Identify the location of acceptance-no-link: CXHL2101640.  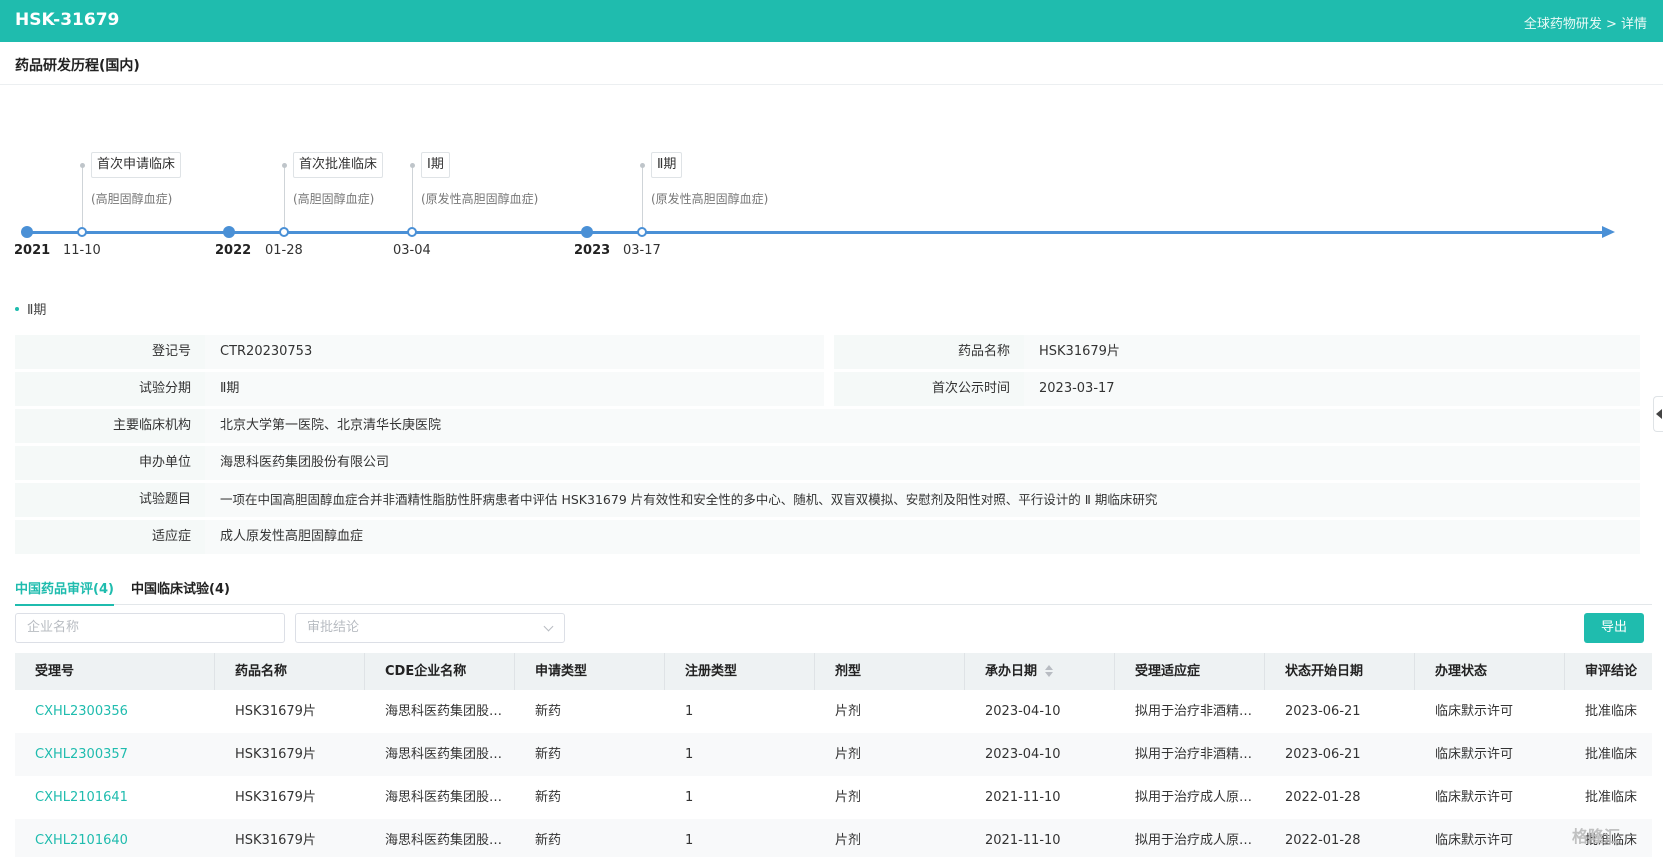
(115, 838).